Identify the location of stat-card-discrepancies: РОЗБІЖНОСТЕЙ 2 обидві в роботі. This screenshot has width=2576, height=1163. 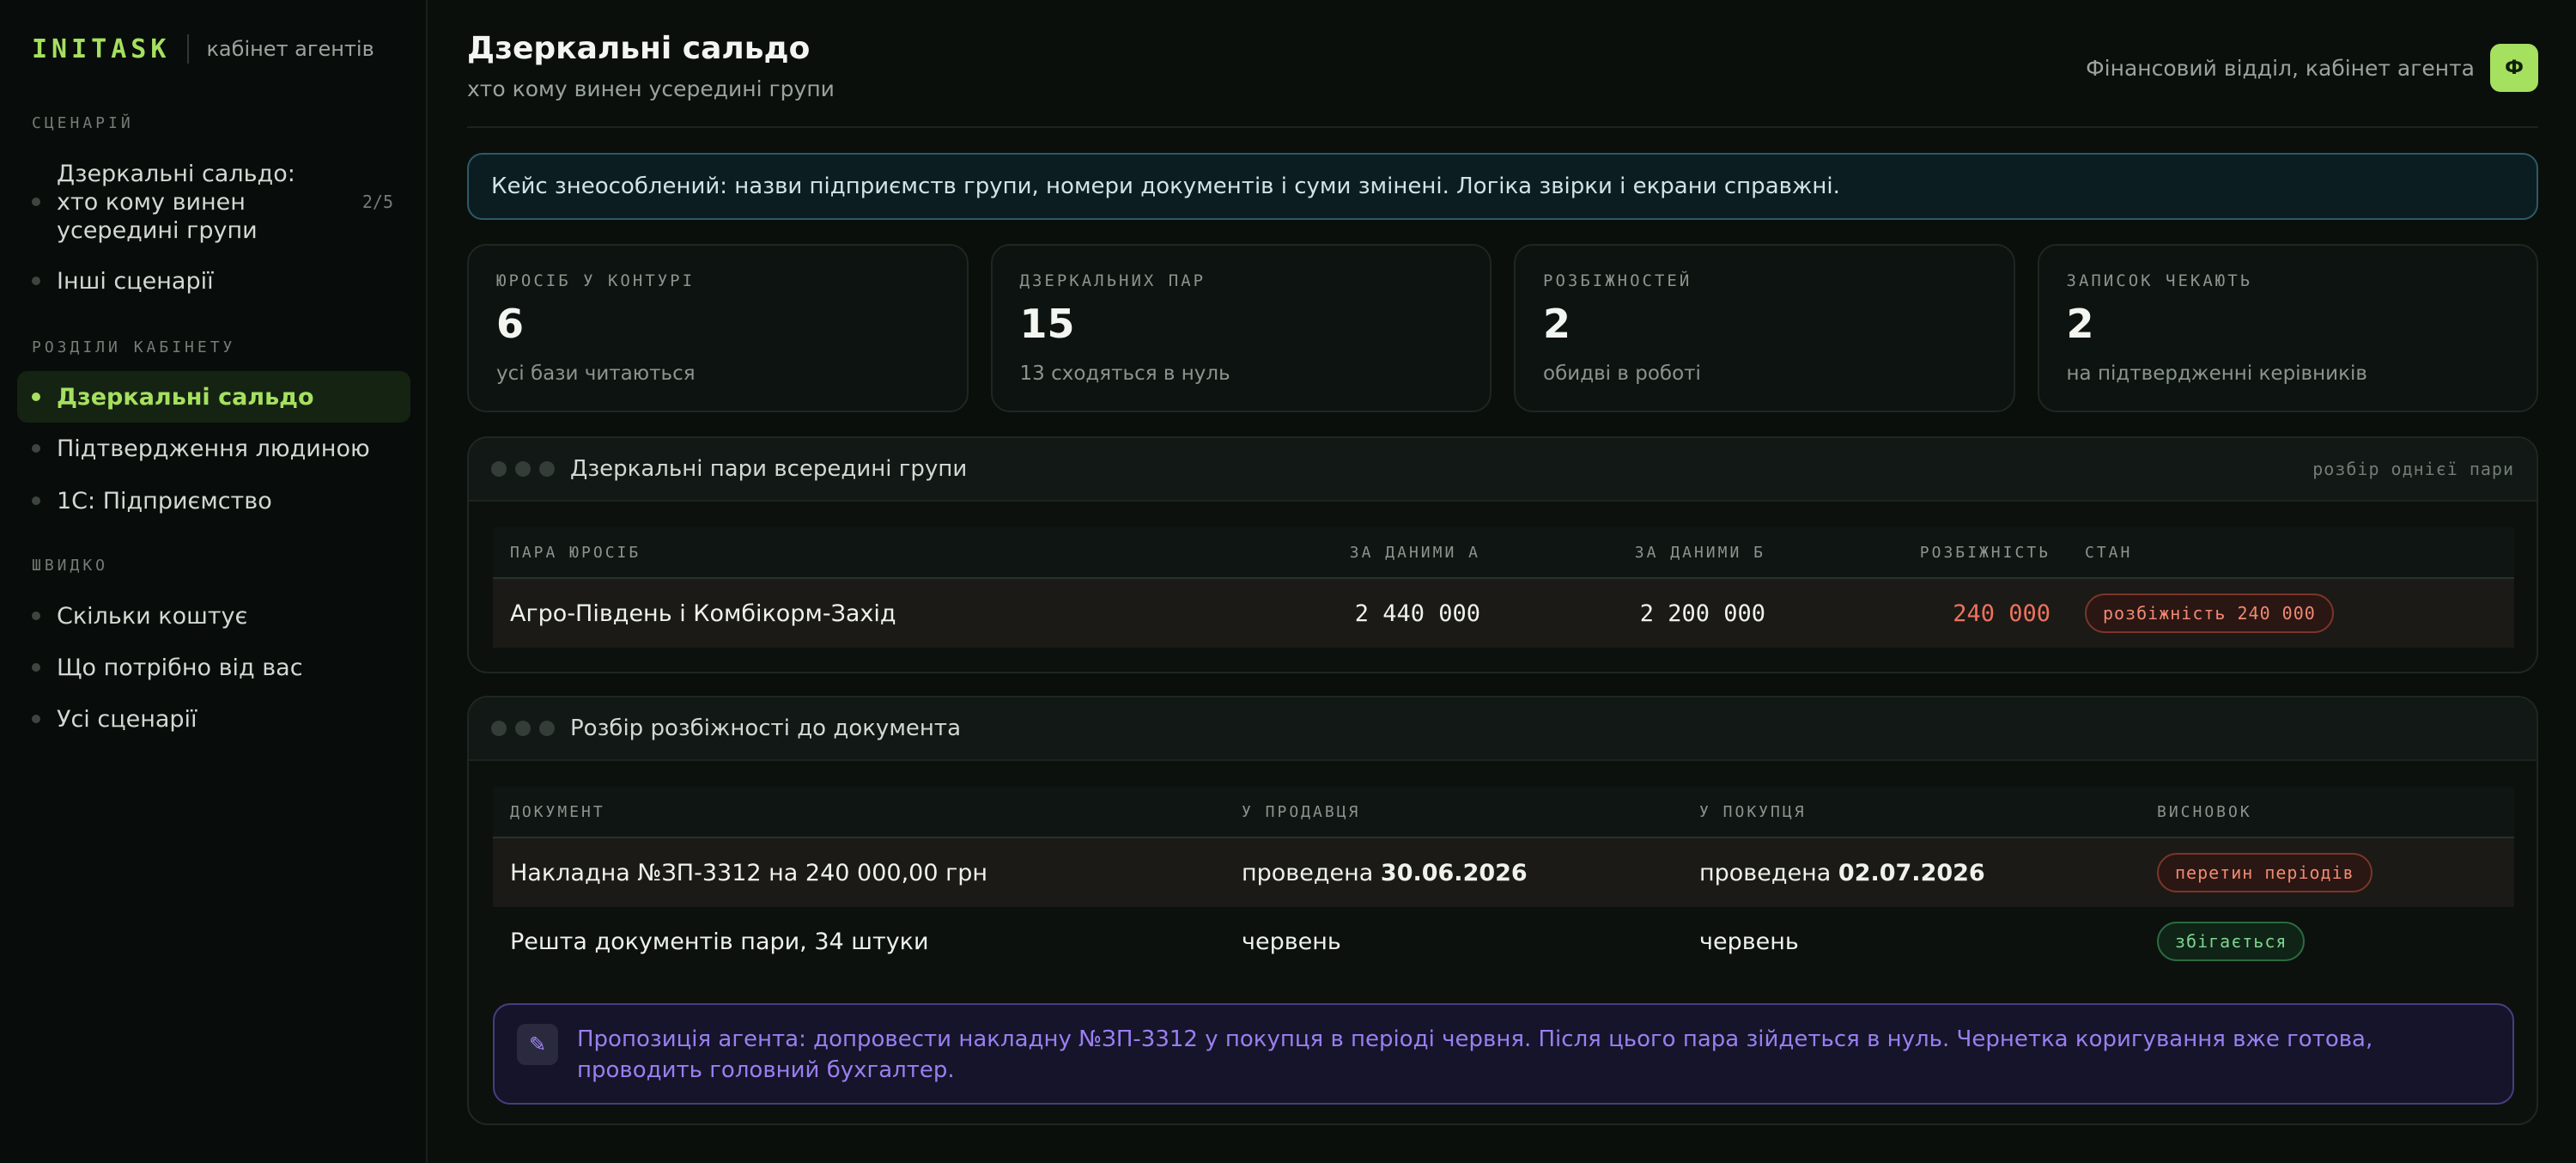
(1764, 328).